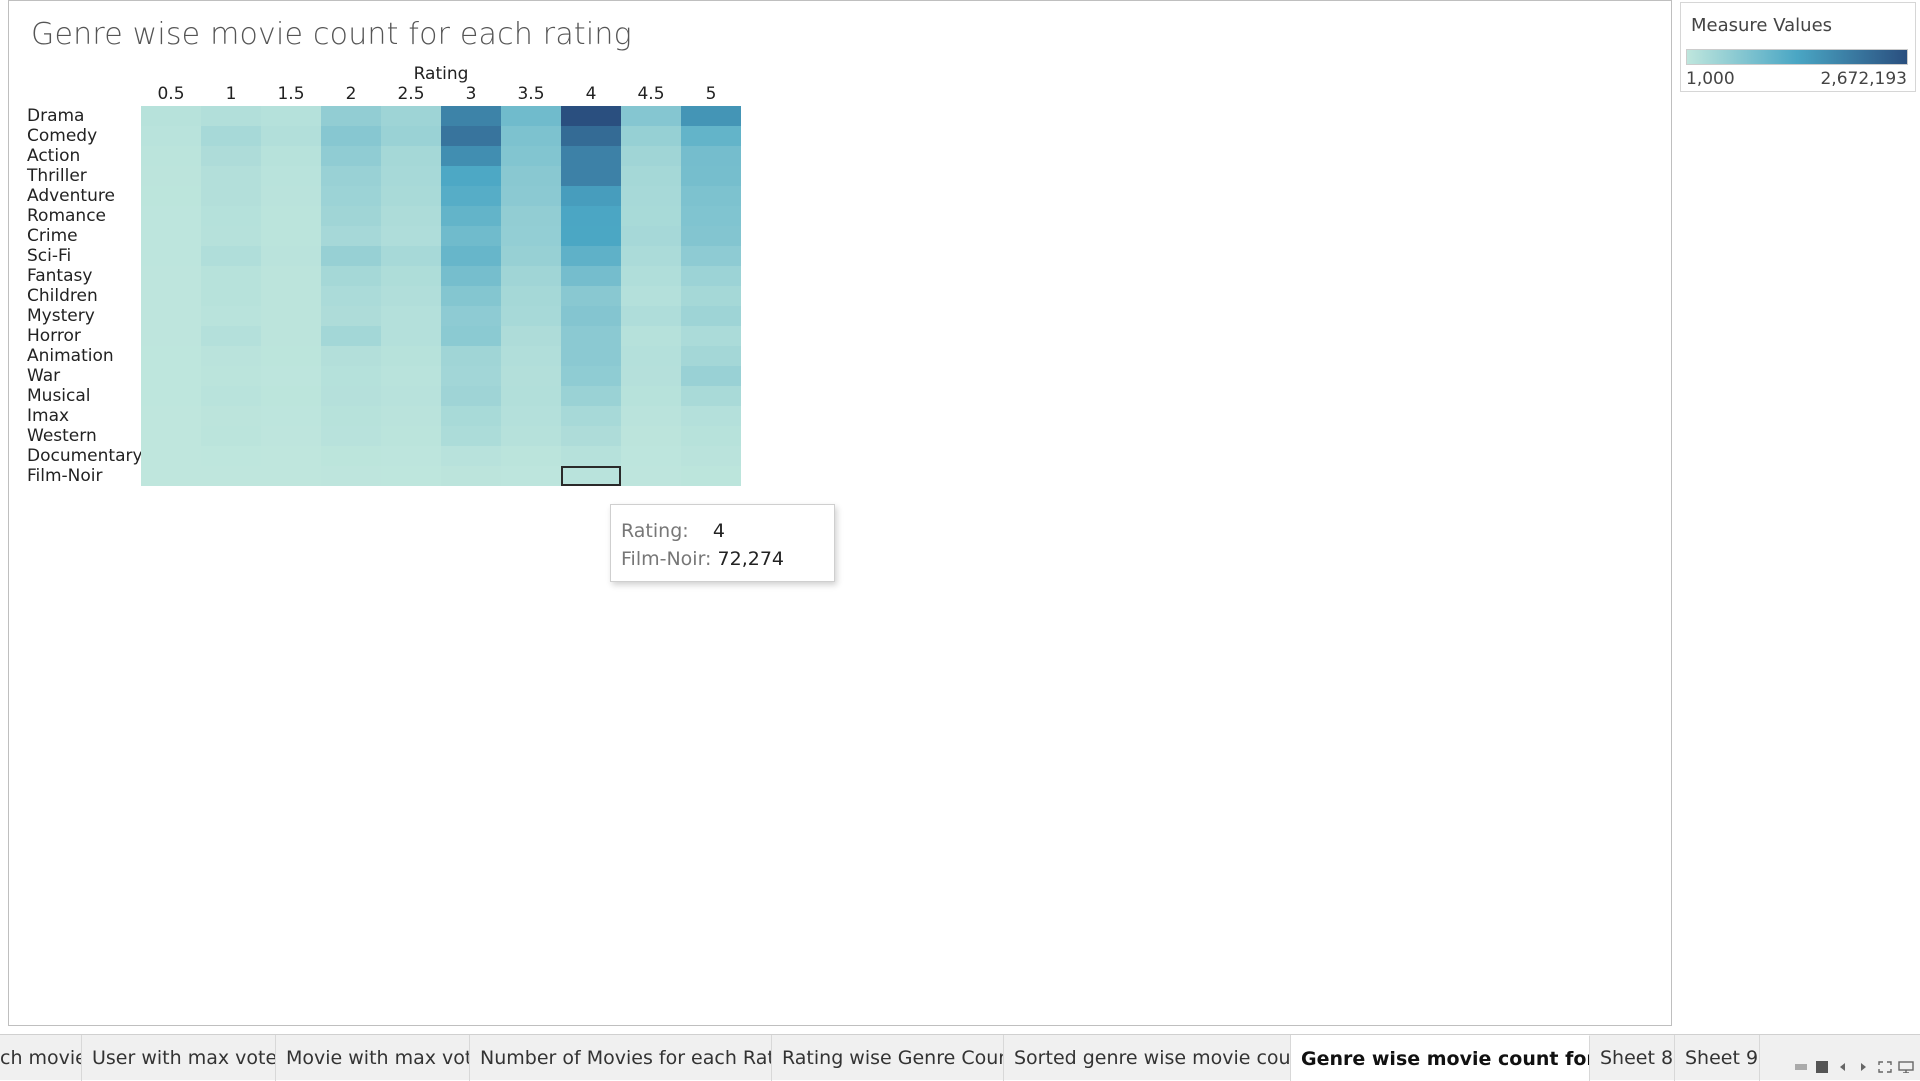 The image size is (1920, 1081). Describe the element at coordinates (291, 136) in the screenshot. I see `heatmap-cell-comedy-1.5` at that location.